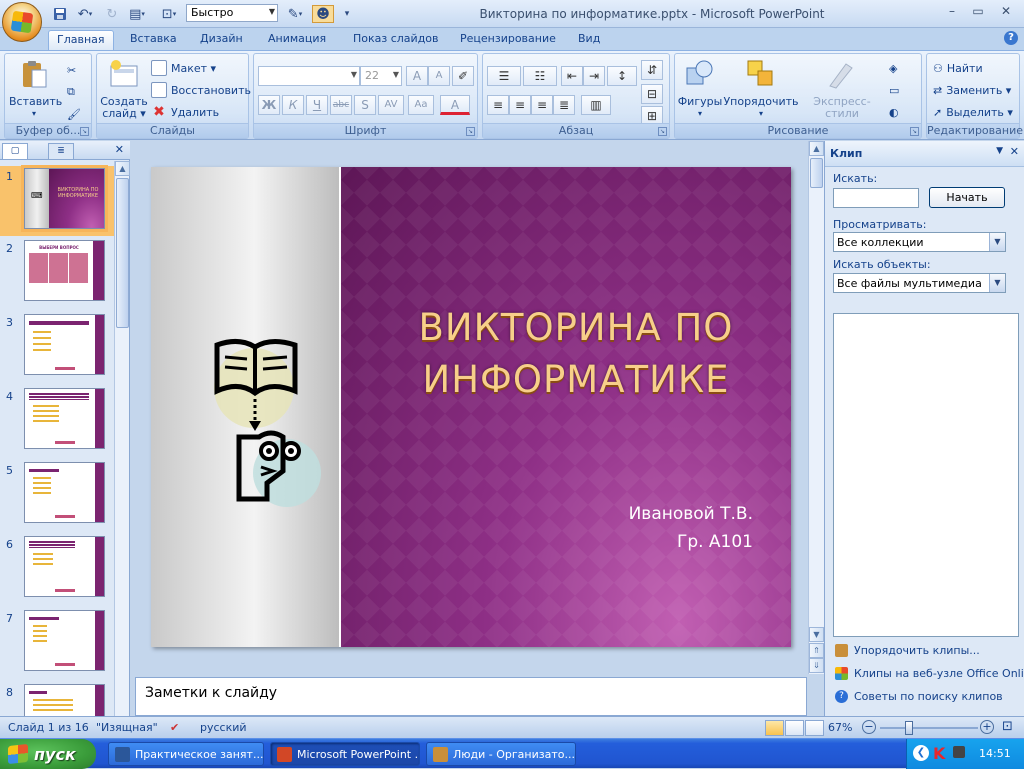 This screenshot has width=1024, height=769. What do you see at coordinates (381, 76) in the screenshot?
I see `font-size-combo: 22 ▼` at bounding box center [381, 76].